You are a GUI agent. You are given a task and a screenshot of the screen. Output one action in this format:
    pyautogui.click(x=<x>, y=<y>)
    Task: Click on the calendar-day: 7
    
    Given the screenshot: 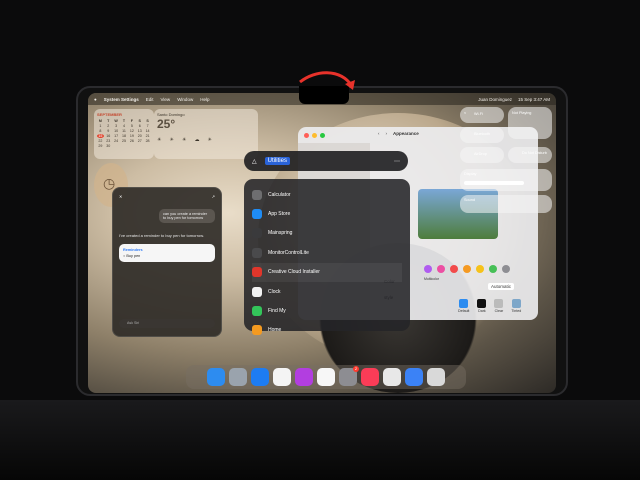 What is the action you would take?
    pyautogui.click(x=147, y=126)
    